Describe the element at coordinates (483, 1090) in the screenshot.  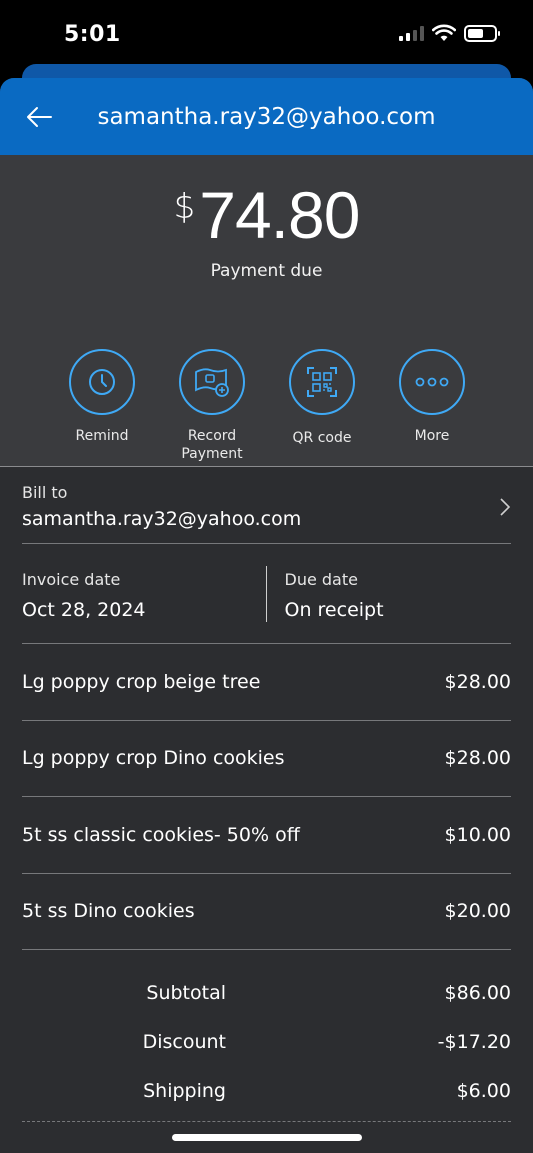
I see `shipping-value: $6.00` at that location.